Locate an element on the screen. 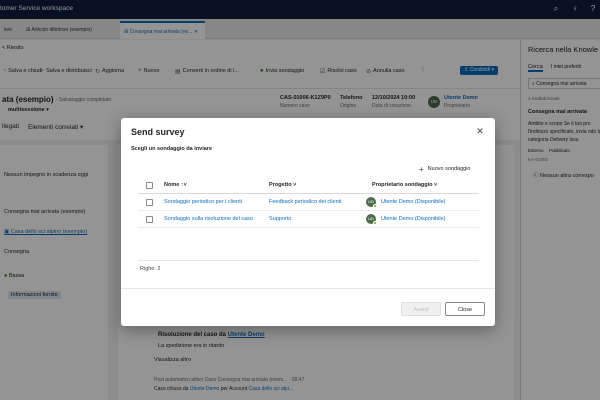  dialog-title: Send survey is located at coordinates (158, 132).